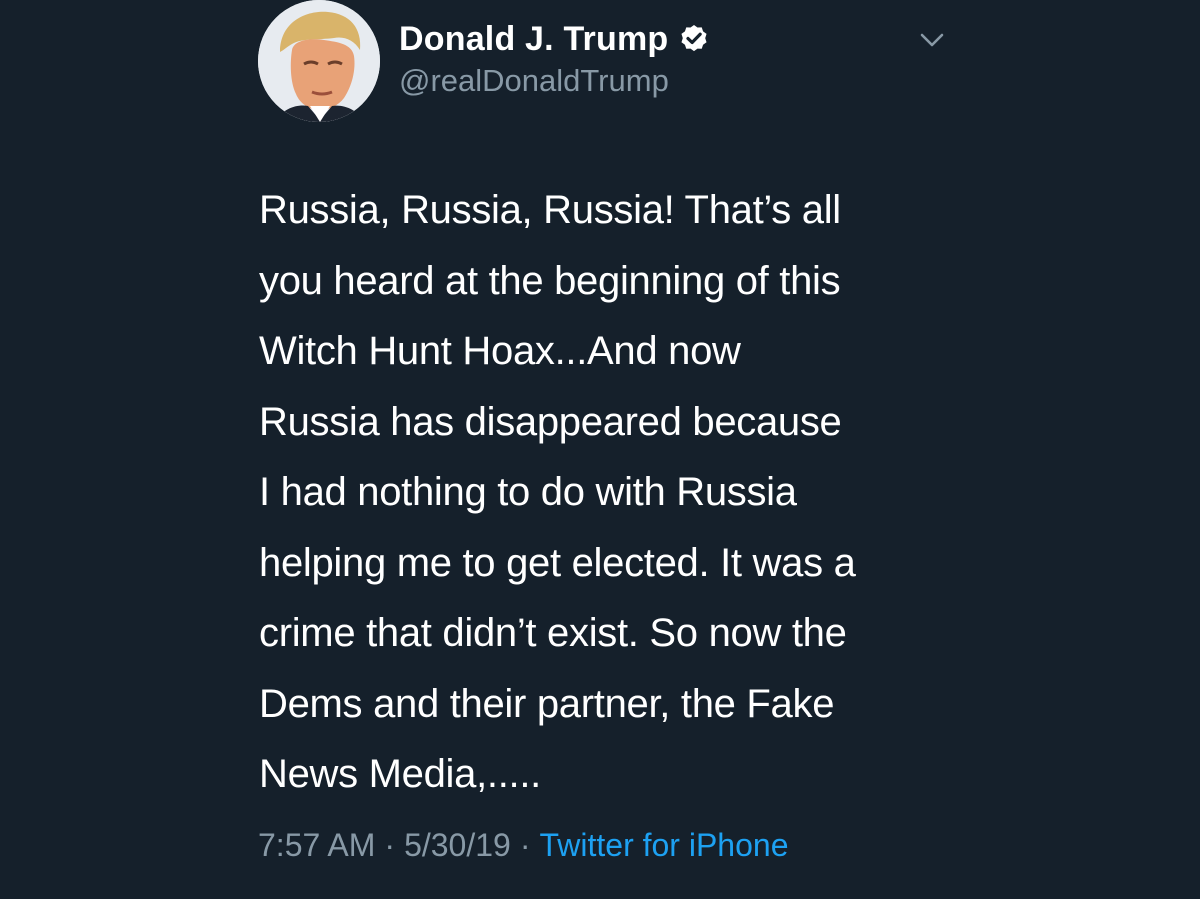 The width and height of the screenshot is (1200, 899). What do you see at coordinates (557, 562) in the screenshot?
I see `tweet-text-line: helping me to get elected. It was a` at bounding box center [557, 562].